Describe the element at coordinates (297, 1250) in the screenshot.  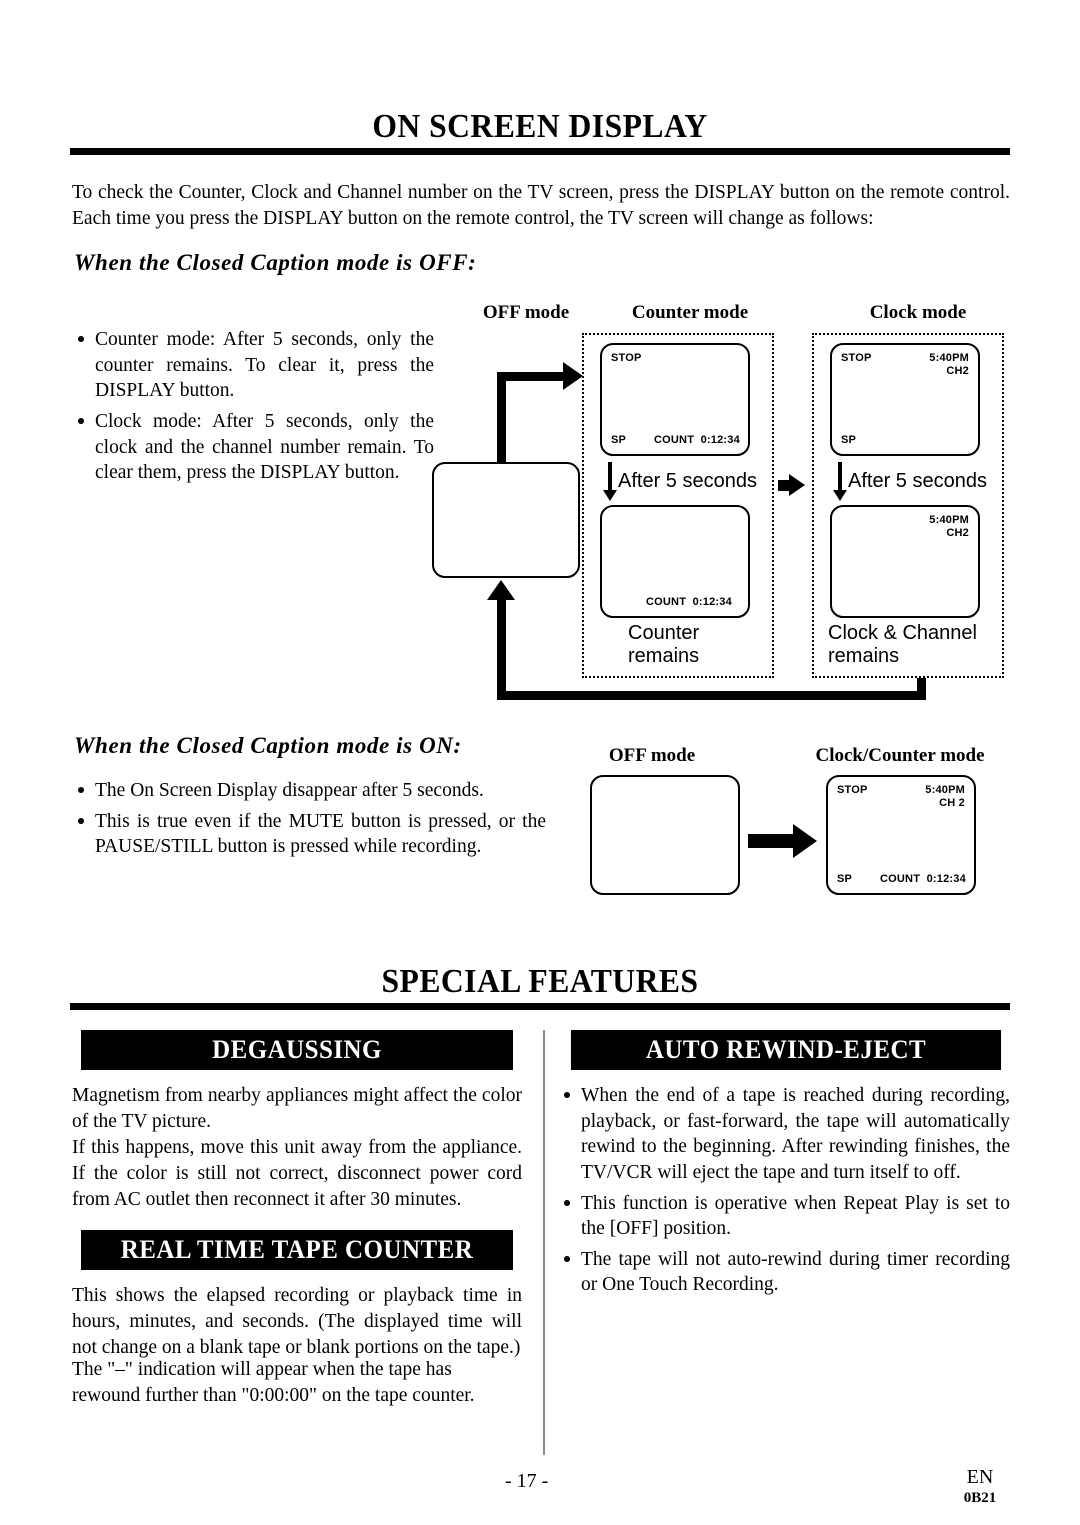
I see `banner-real-time-tape-counter: REAL TIME TAPE COUNTER` at that location.